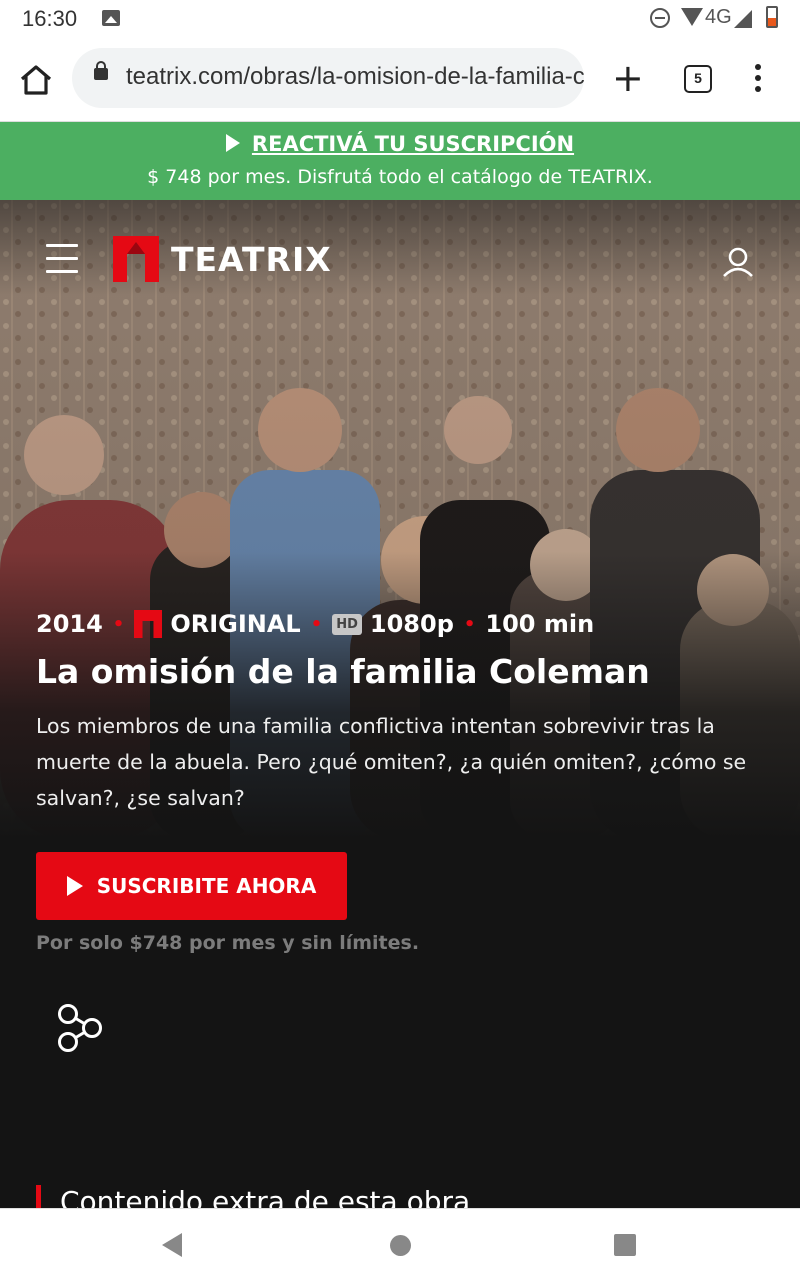 This screenshot has height=1280, width=800. What do you see at coordinates (253, 1196) in the screenshot?
I see `extra-content-heading: Contenido extra de esta obra` at bounding box center [253, 1196].